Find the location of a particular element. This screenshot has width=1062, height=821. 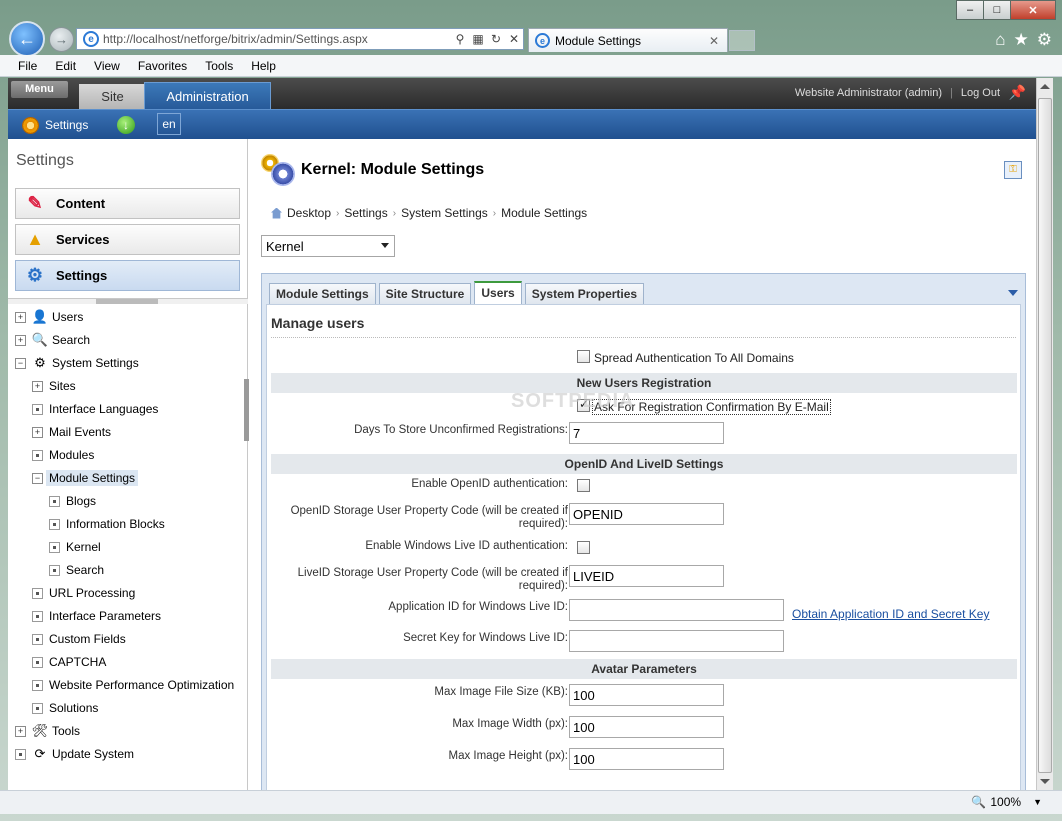

tools-gear-icon: ⚙ is located at coordinates (1044, 40).